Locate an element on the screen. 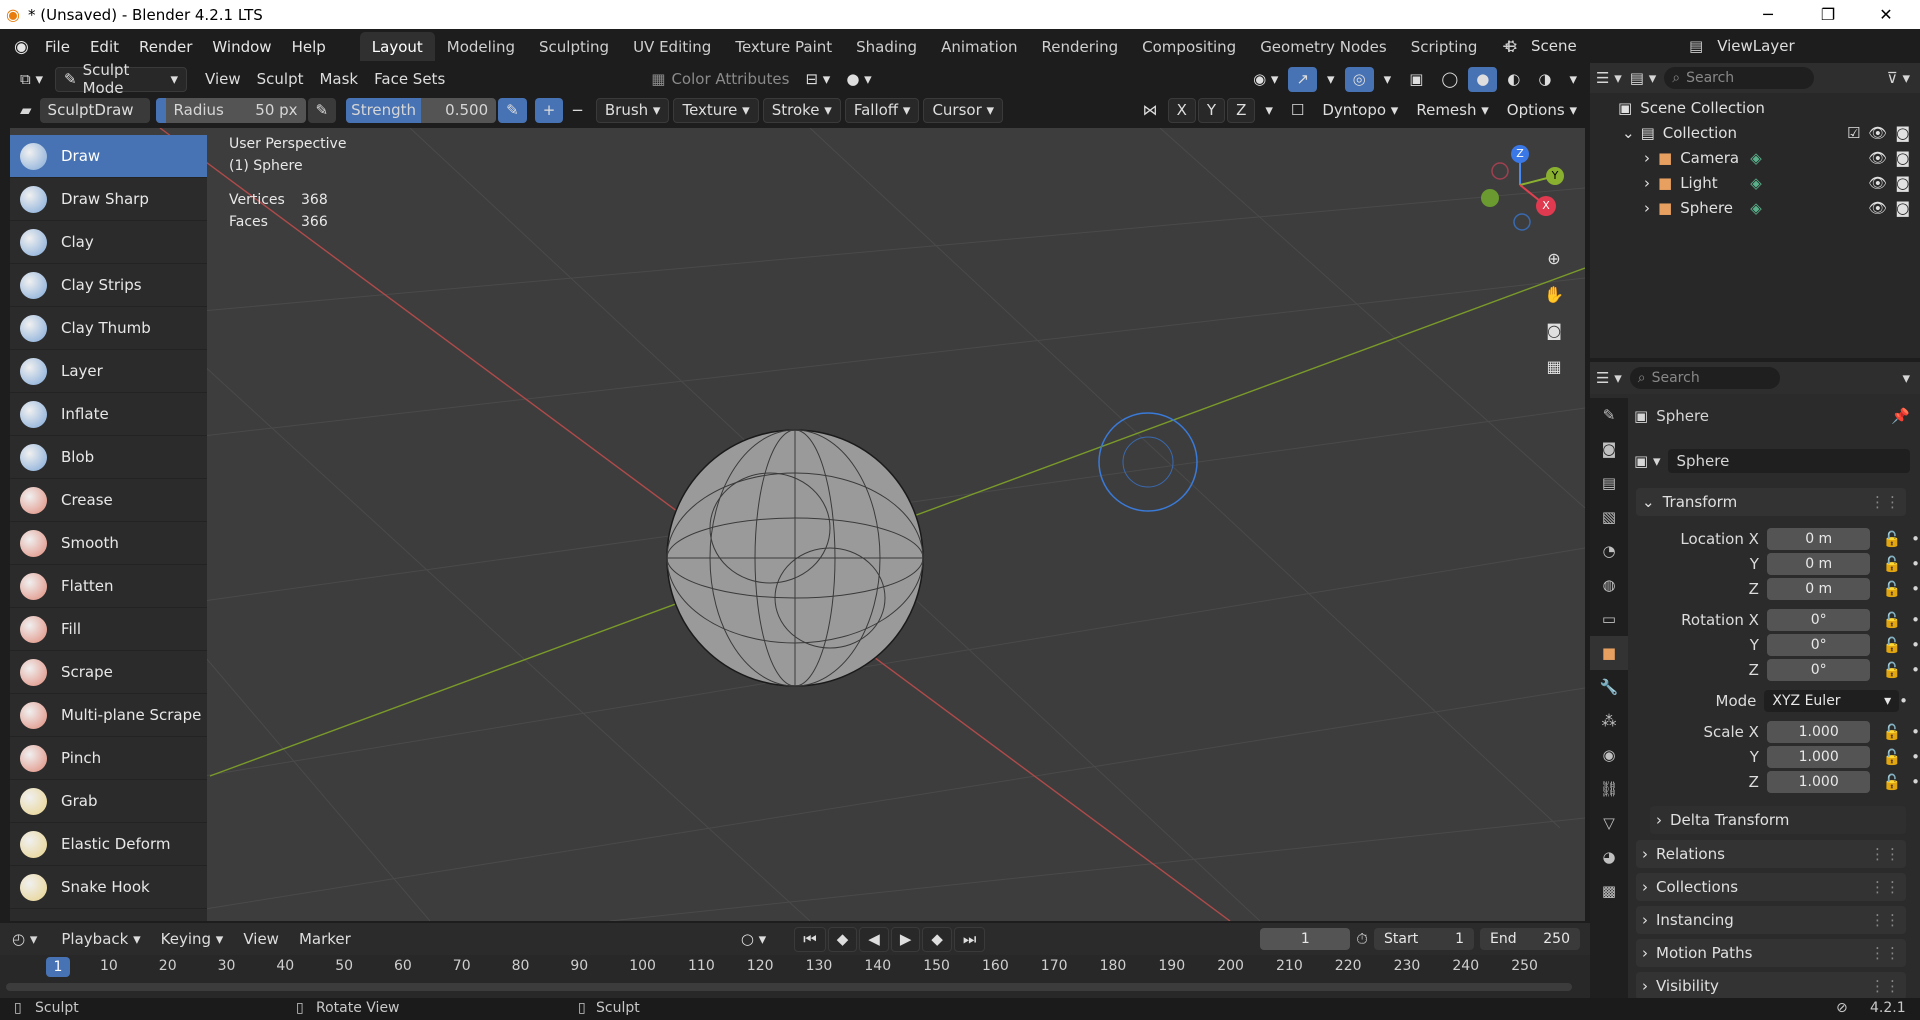 This screenshot has height=1020, width=1920. timeline-editor-type-icon: ◴ ▾ is located at coordinates (24, 939).